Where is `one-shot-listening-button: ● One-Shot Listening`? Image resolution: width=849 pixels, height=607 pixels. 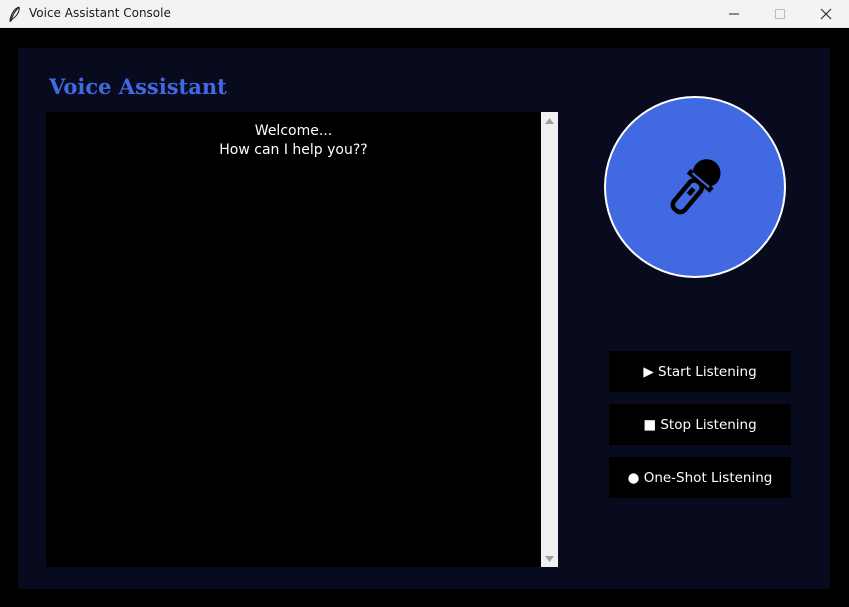
one-shot-listening-button: ● One-Shot Listening is located at coordinates (700, 477).